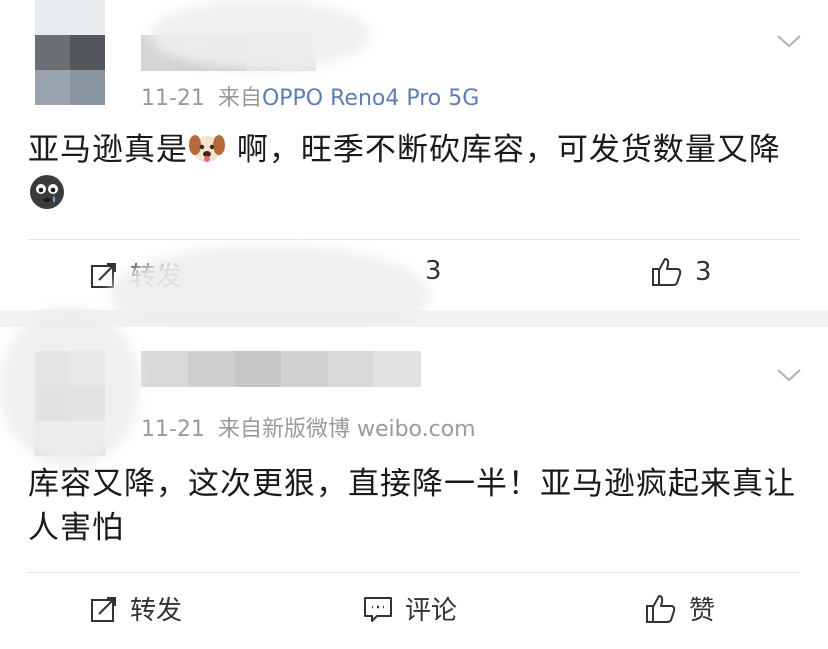 The image size is (828, 649). I want to click on post-text-end: 啊，旺季不断砍库容，可发货数量又降, so click(503, 150).